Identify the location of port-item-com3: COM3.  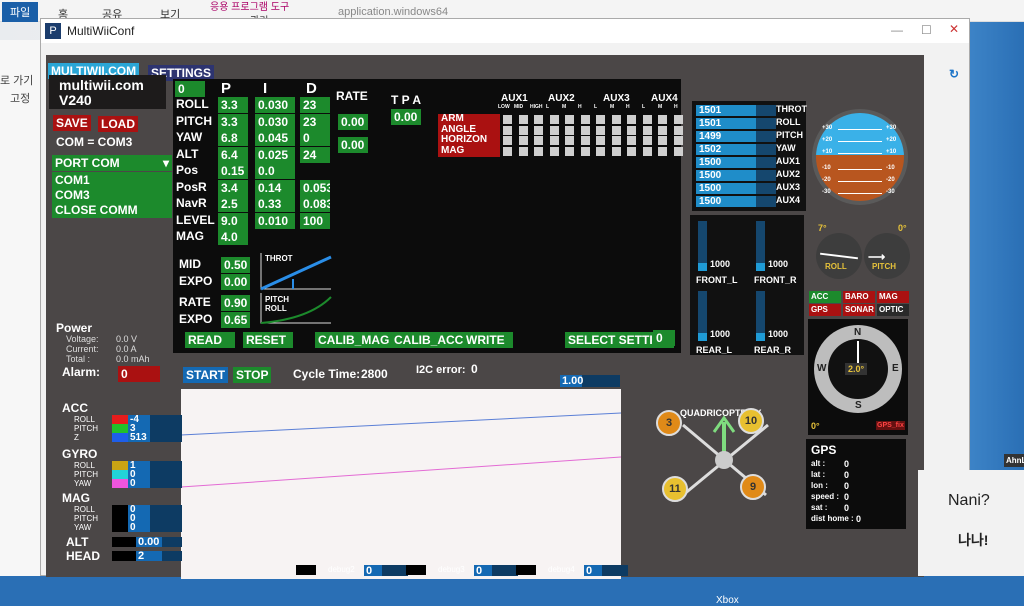
(112, 195).